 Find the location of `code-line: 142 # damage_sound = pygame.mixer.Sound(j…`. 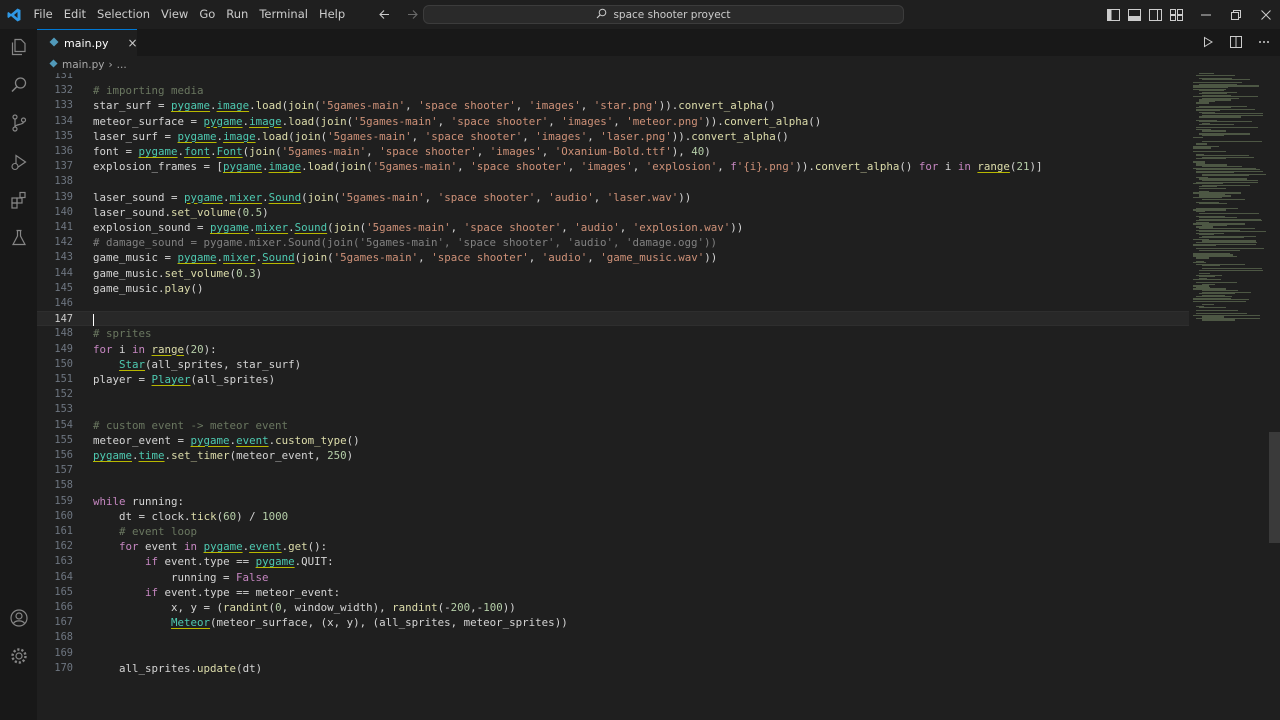

code-line: 142 # damage_sound = pygame.mixer.Sound(j… is located at coordinates (613, 242).